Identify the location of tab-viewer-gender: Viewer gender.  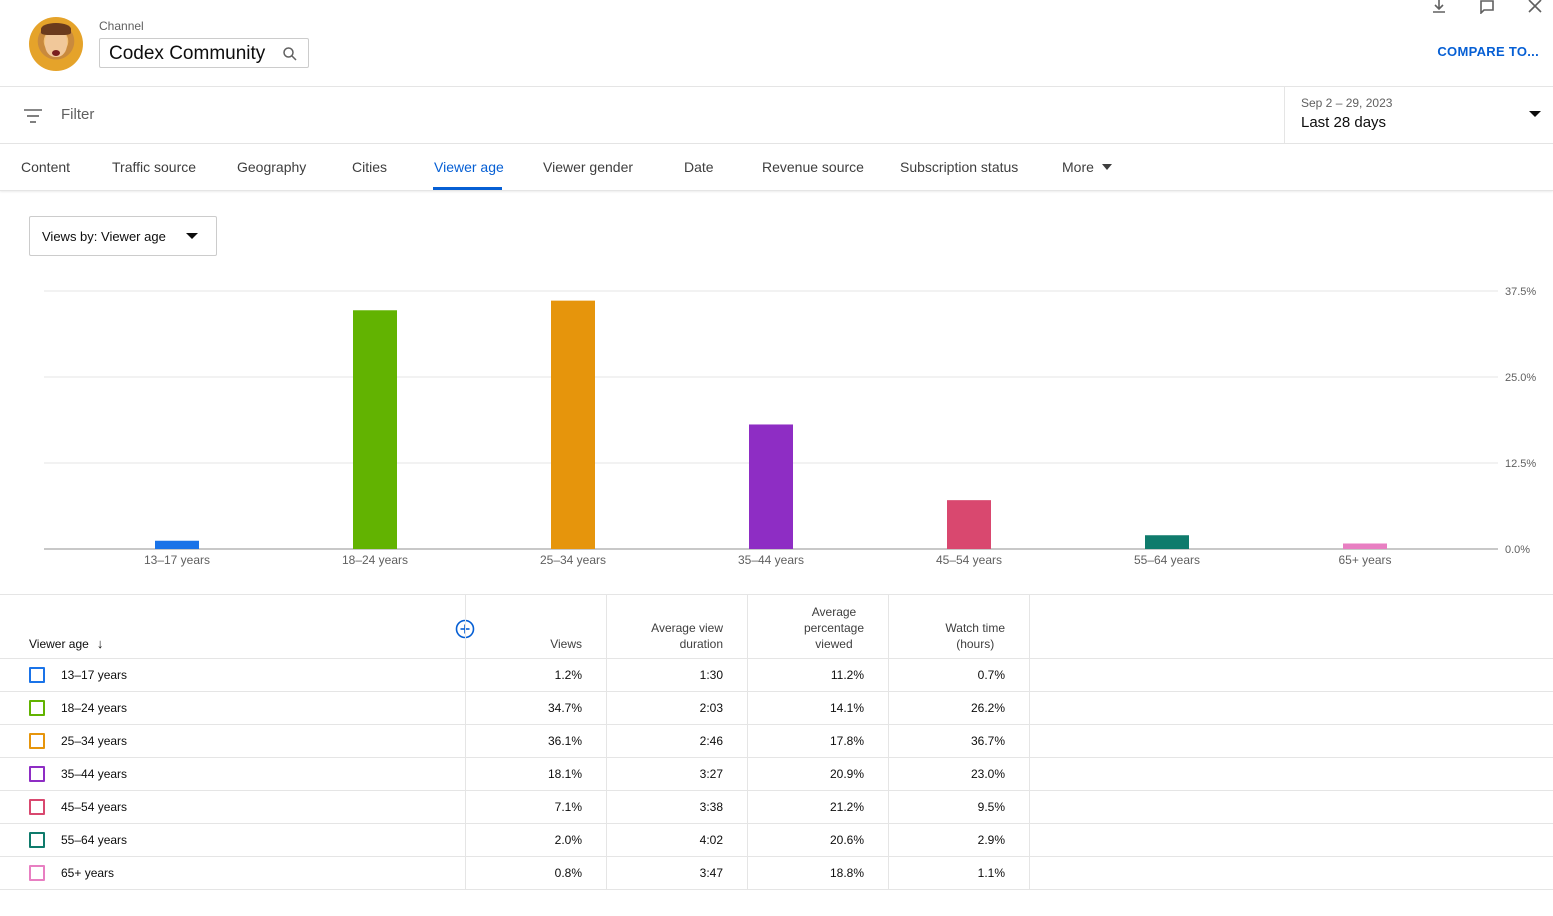
(588, 167).